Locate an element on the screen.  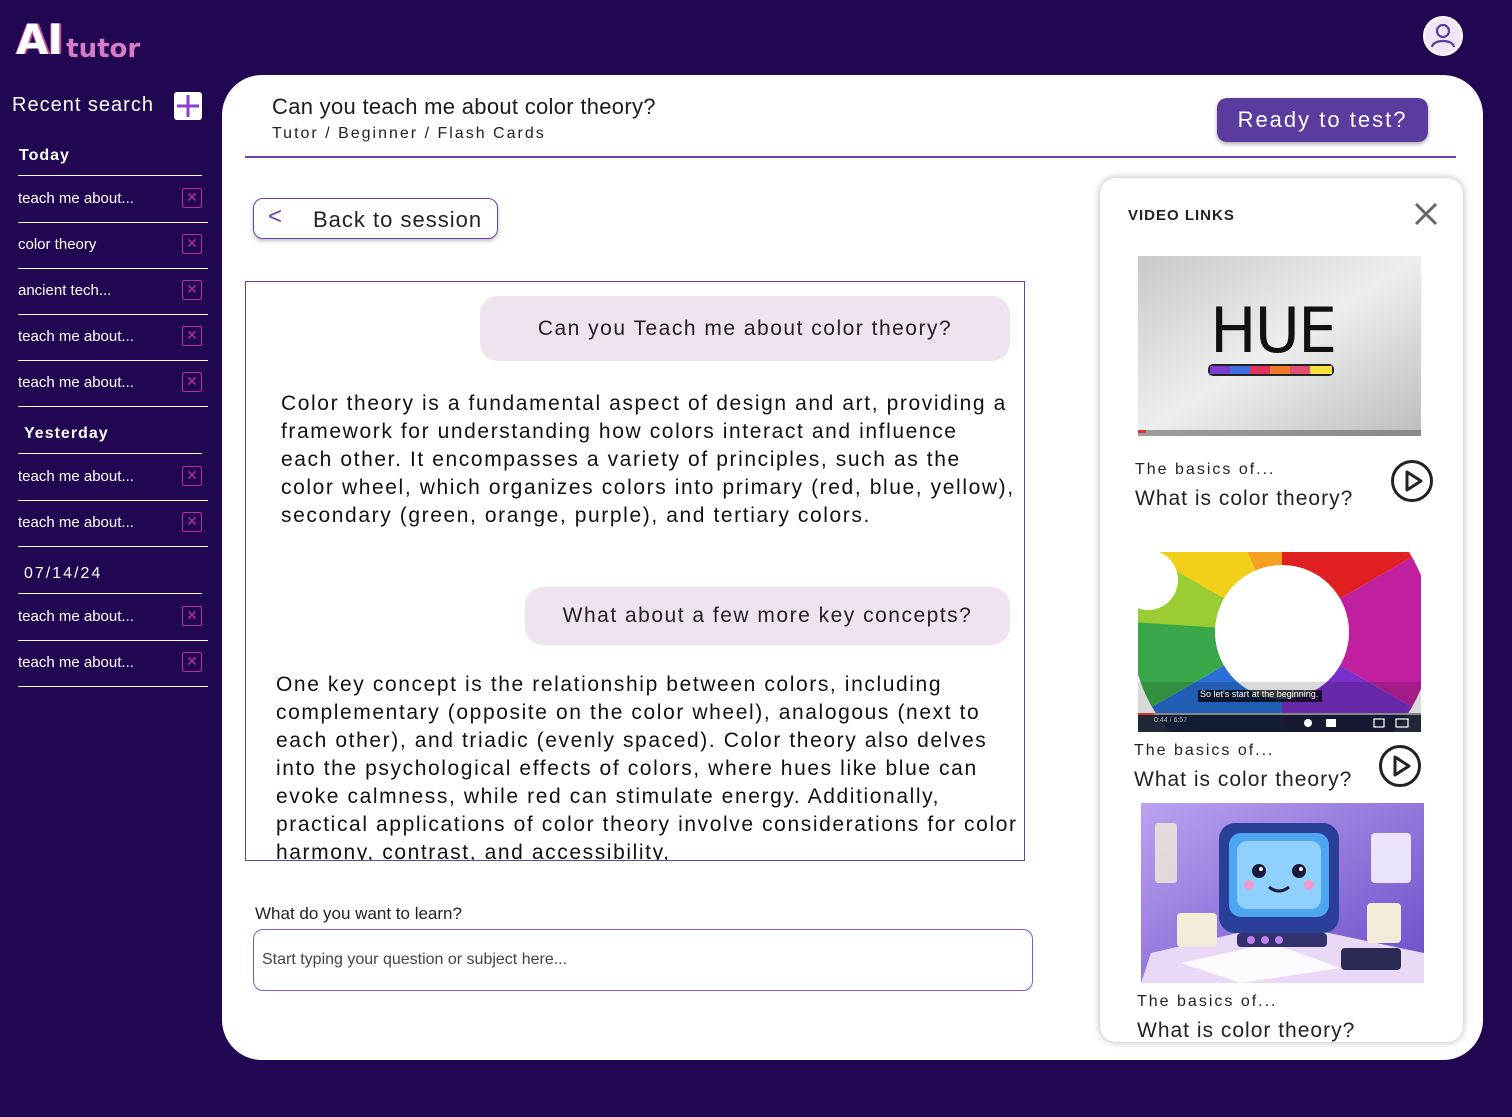
back-to-session-button: < Back to session is located at coordinates (375, 218).